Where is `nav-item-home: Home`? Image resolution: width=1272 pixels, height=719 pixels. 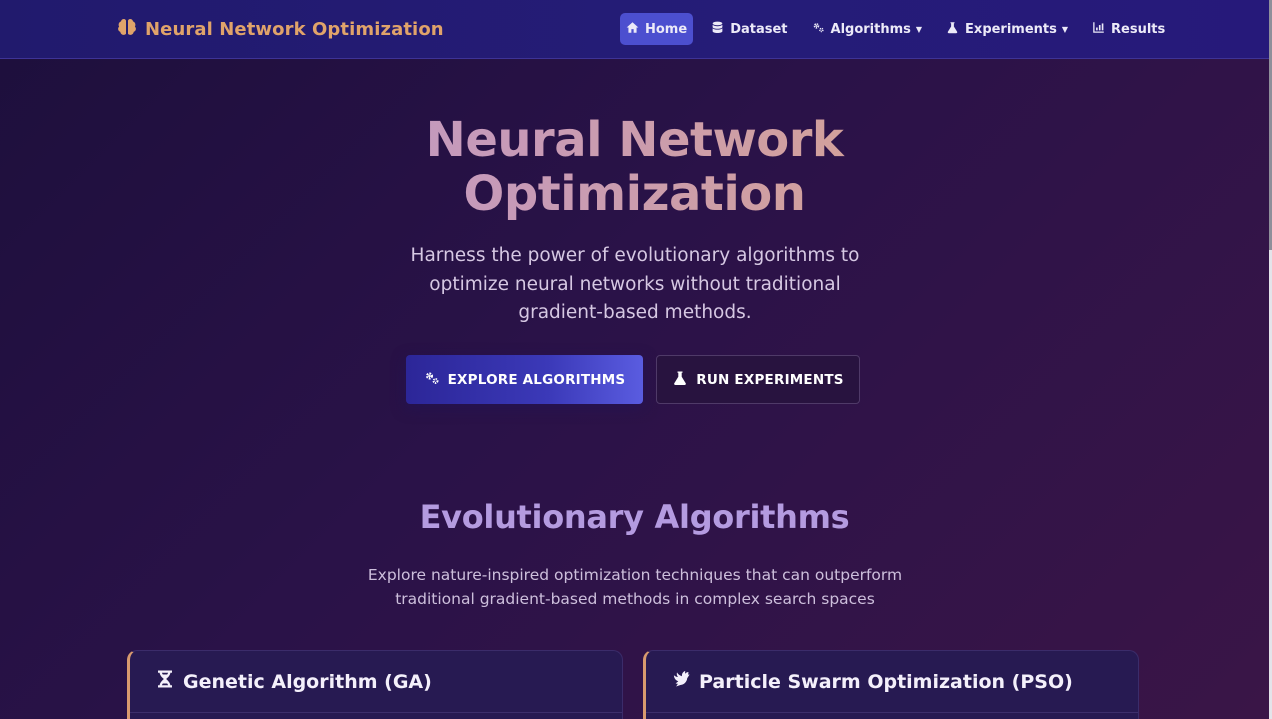
nav-item-home: Home is located at coordinates (657, 29).